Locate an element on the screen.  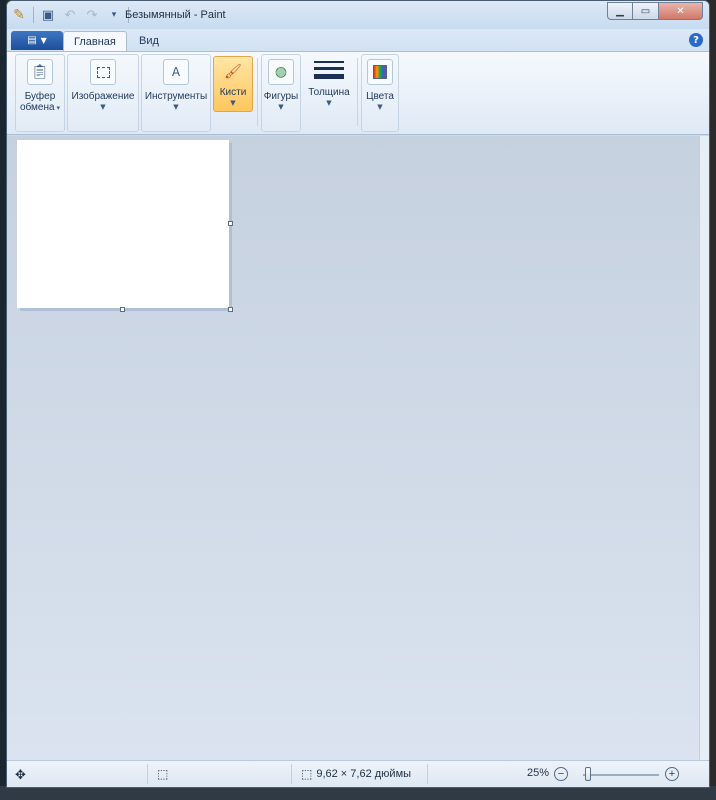
minimize-button: ▁ is located at coordinates (620, 11).